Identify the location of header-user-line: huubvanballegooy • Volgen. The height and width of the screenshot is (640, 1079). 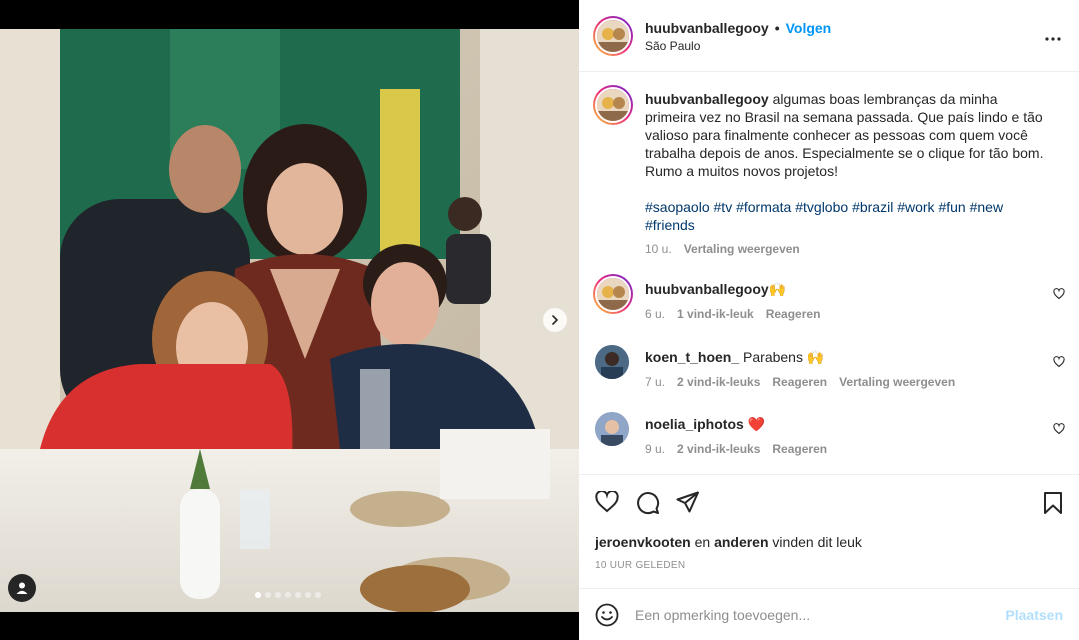
(738, 28).